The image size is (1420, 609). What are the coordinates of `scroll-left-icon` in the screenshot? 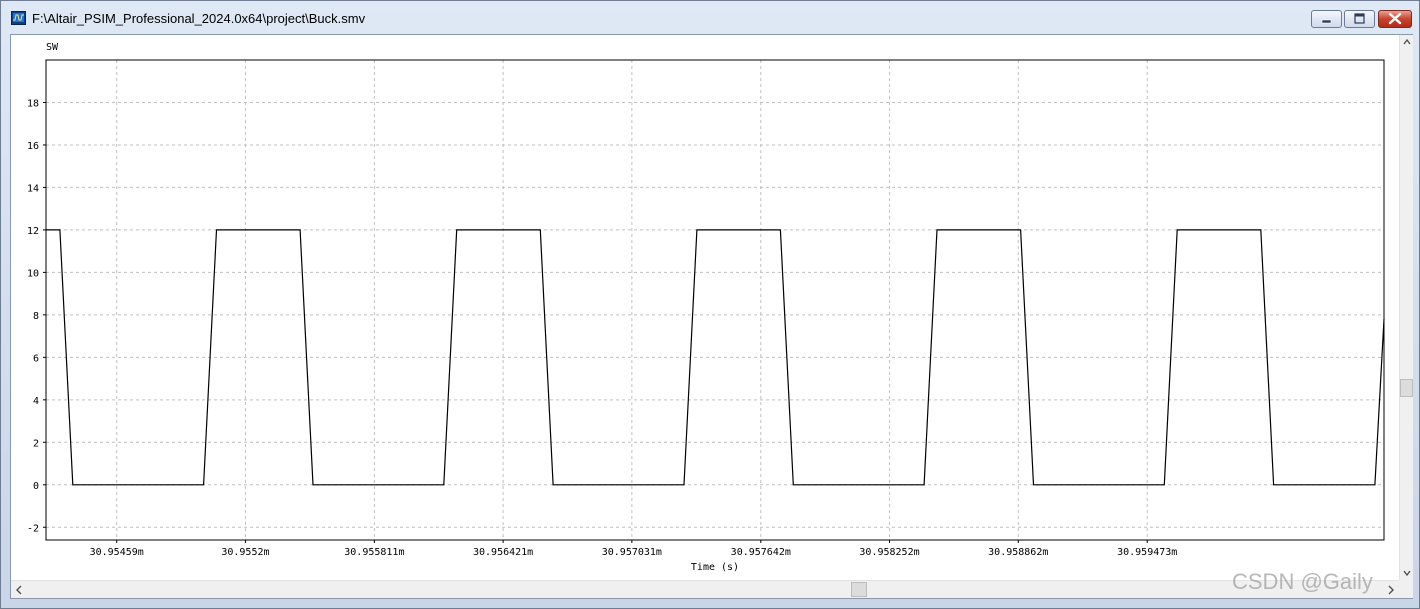 It's located at (19, 590).